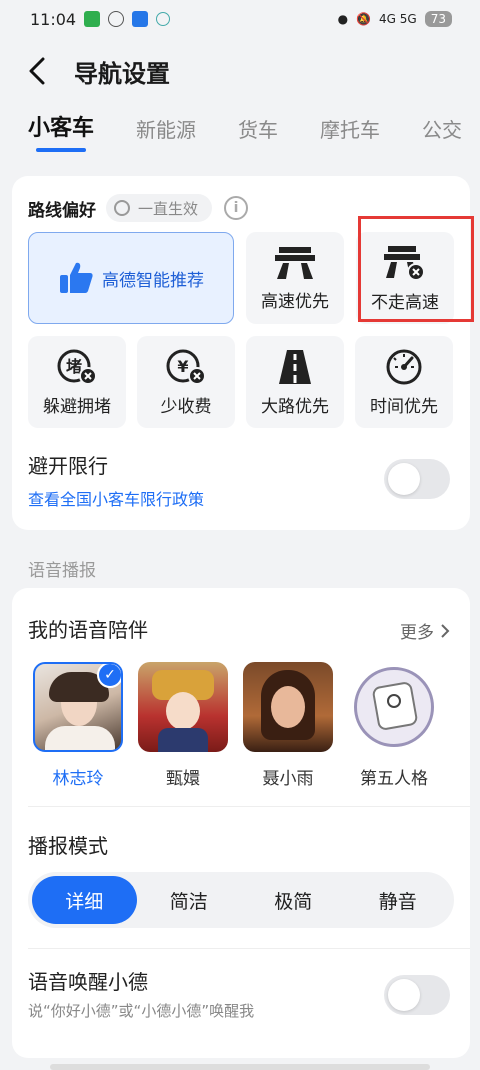 This screenshot has width=480, height=1070. Describe the element at coordinates (88, 982) in the screenshot. I see `voice-wake-title: 语音唤醒小德` at that location.